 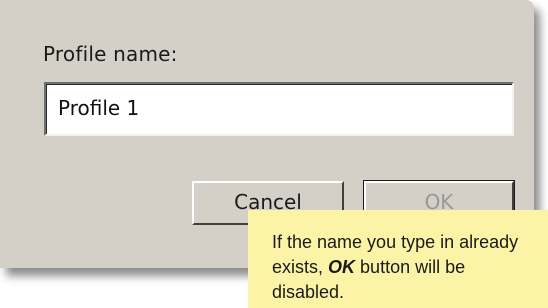 What do you see at coordinates (99, 108) in the screenshot?
I see `profile-name-input-value: Profile 1` at bounding box center [99, 108].